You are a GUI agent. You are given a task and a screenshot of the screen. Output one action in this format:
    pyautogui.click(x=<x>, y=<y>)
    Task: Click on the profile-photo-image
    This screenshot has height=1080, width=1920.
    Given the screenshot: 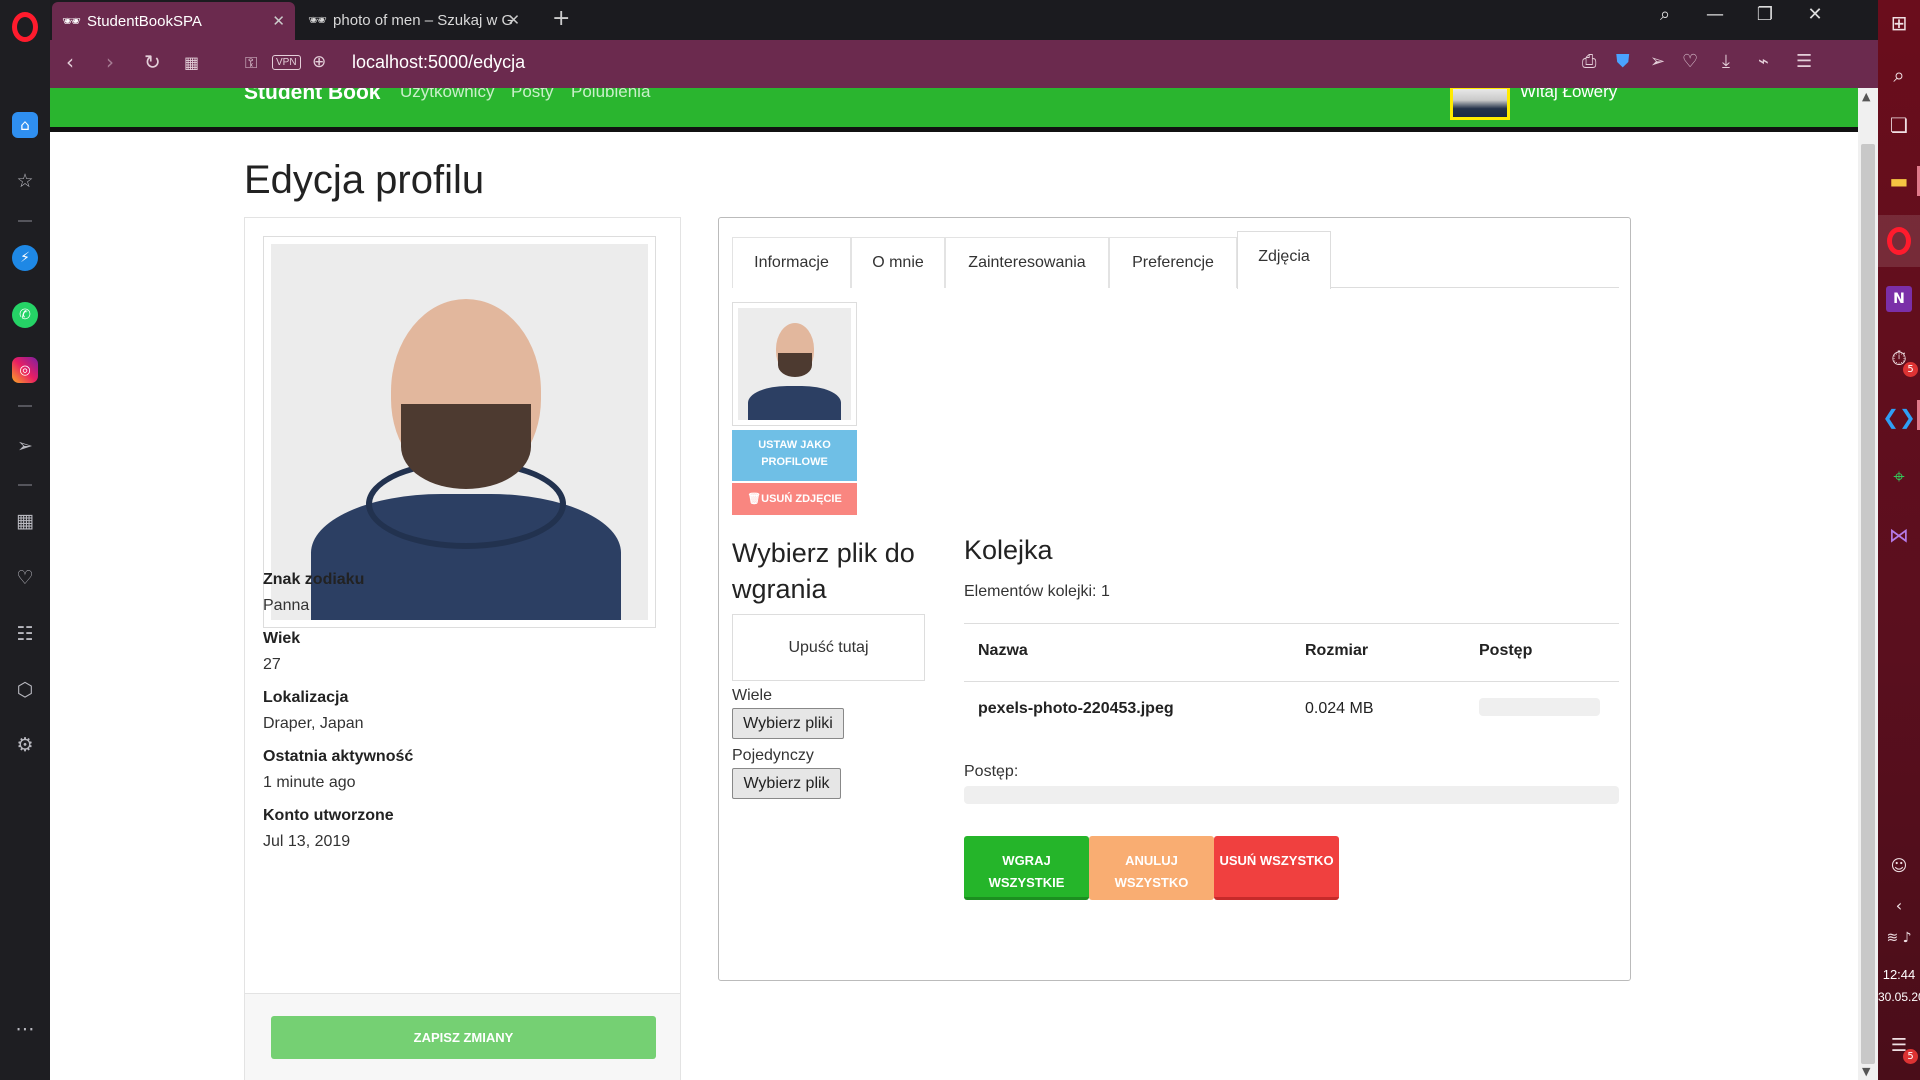 What is the action you would take?
    pyautogui.click(x=459, y=432)
    